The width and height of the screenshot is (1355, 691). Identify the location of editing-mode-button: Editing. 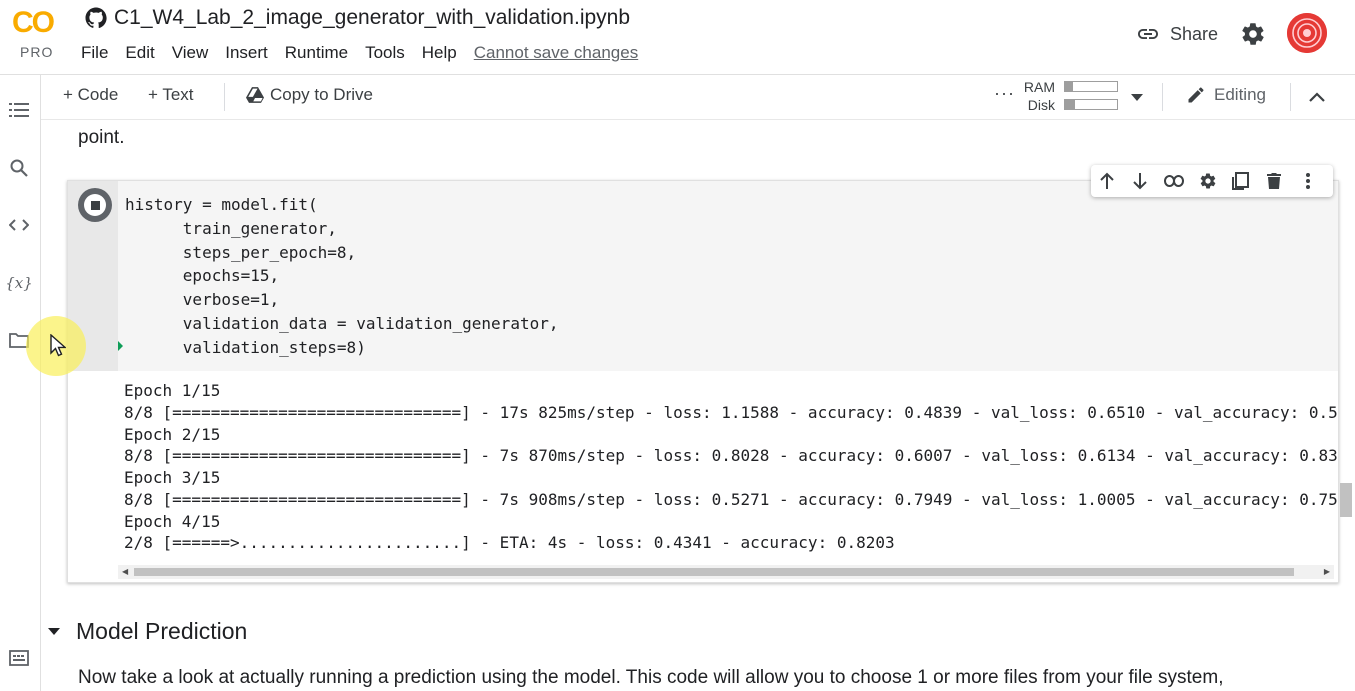
(1226, 95).